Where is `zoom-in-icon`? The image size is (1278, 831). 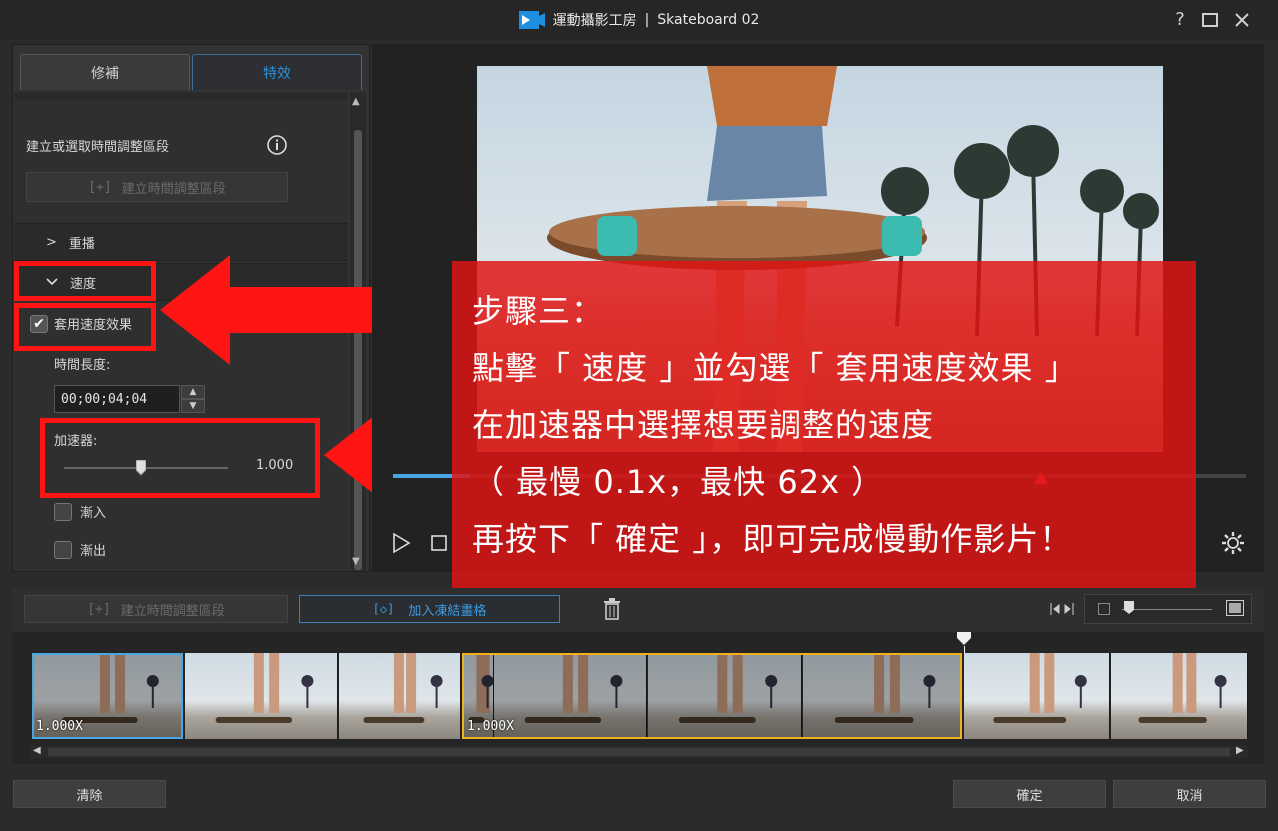
zoom-in-icon is located at coordinates (1235, 608).